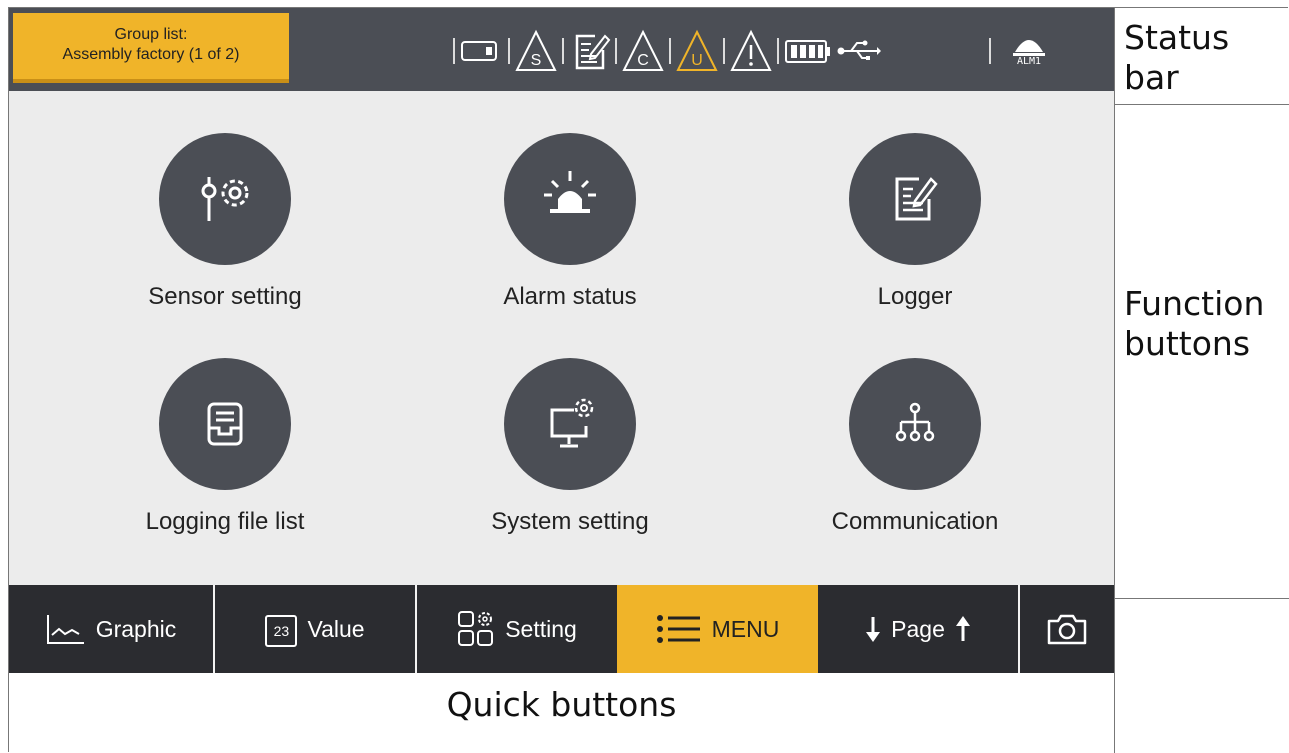 The width and height of the screenshot is (1289, 753). I want to click on list-menu-icon, so click(678, 629).